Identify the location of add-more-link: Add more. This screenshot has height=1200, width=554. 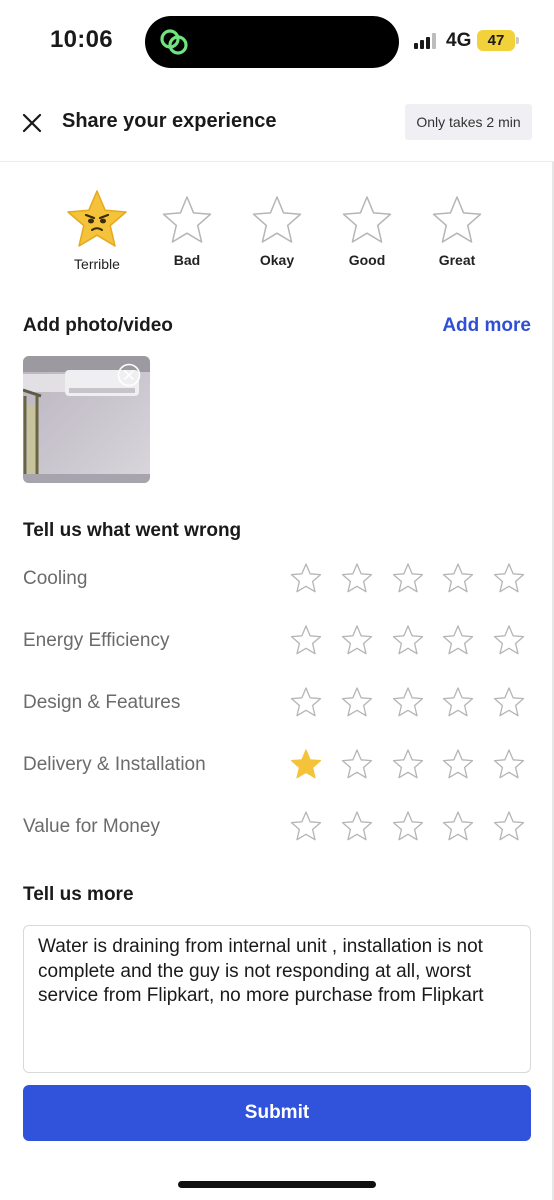
(486, 326).